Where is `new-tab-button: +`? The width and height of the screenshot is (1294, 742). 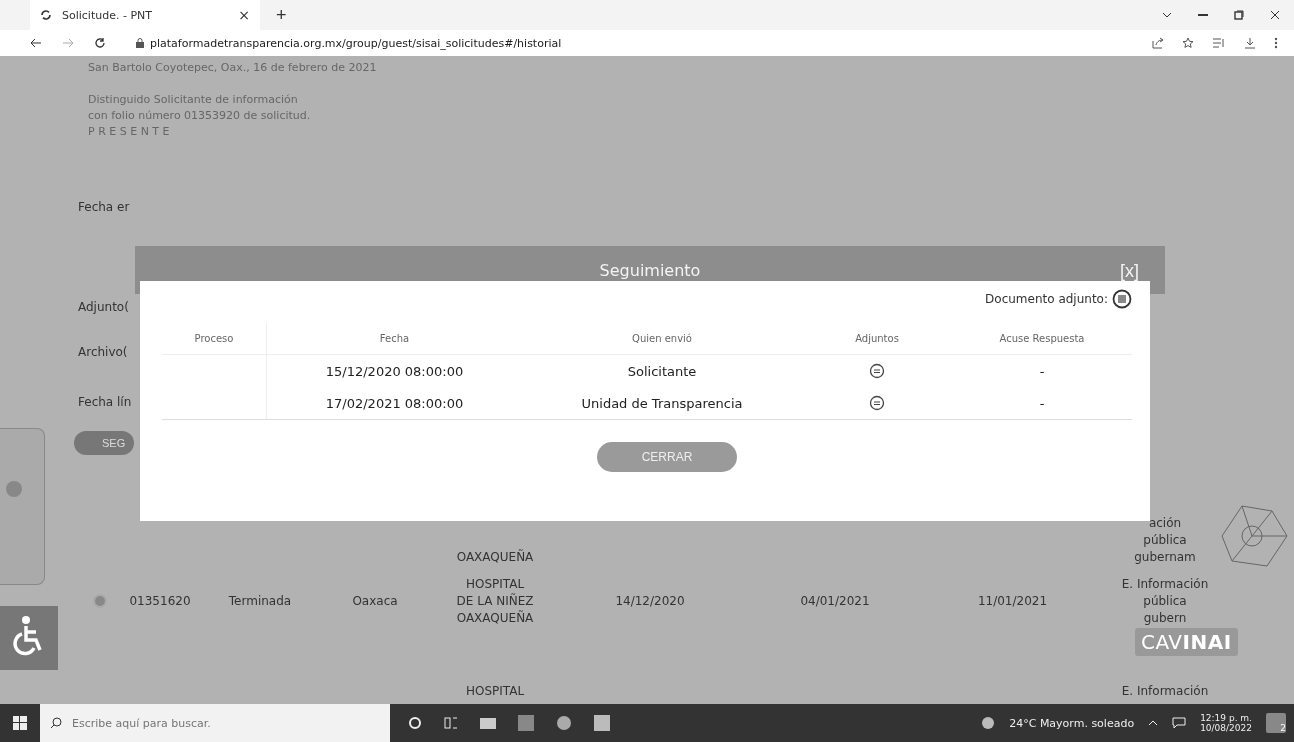 new-tab-button: + is located at coordinates (281, 15).